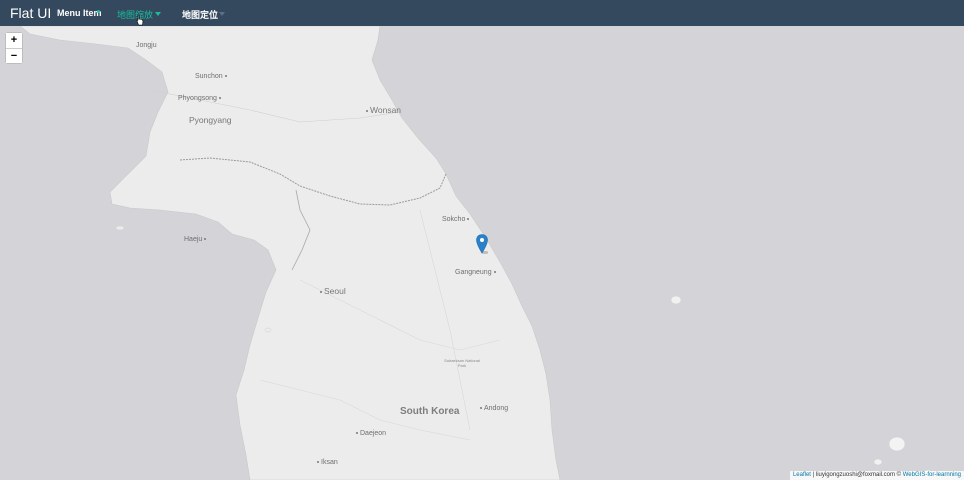 Image resolution: width=964 pixels, height=480 pixels. I want to click on brand-logo: Flat UI, so click(30, 13).